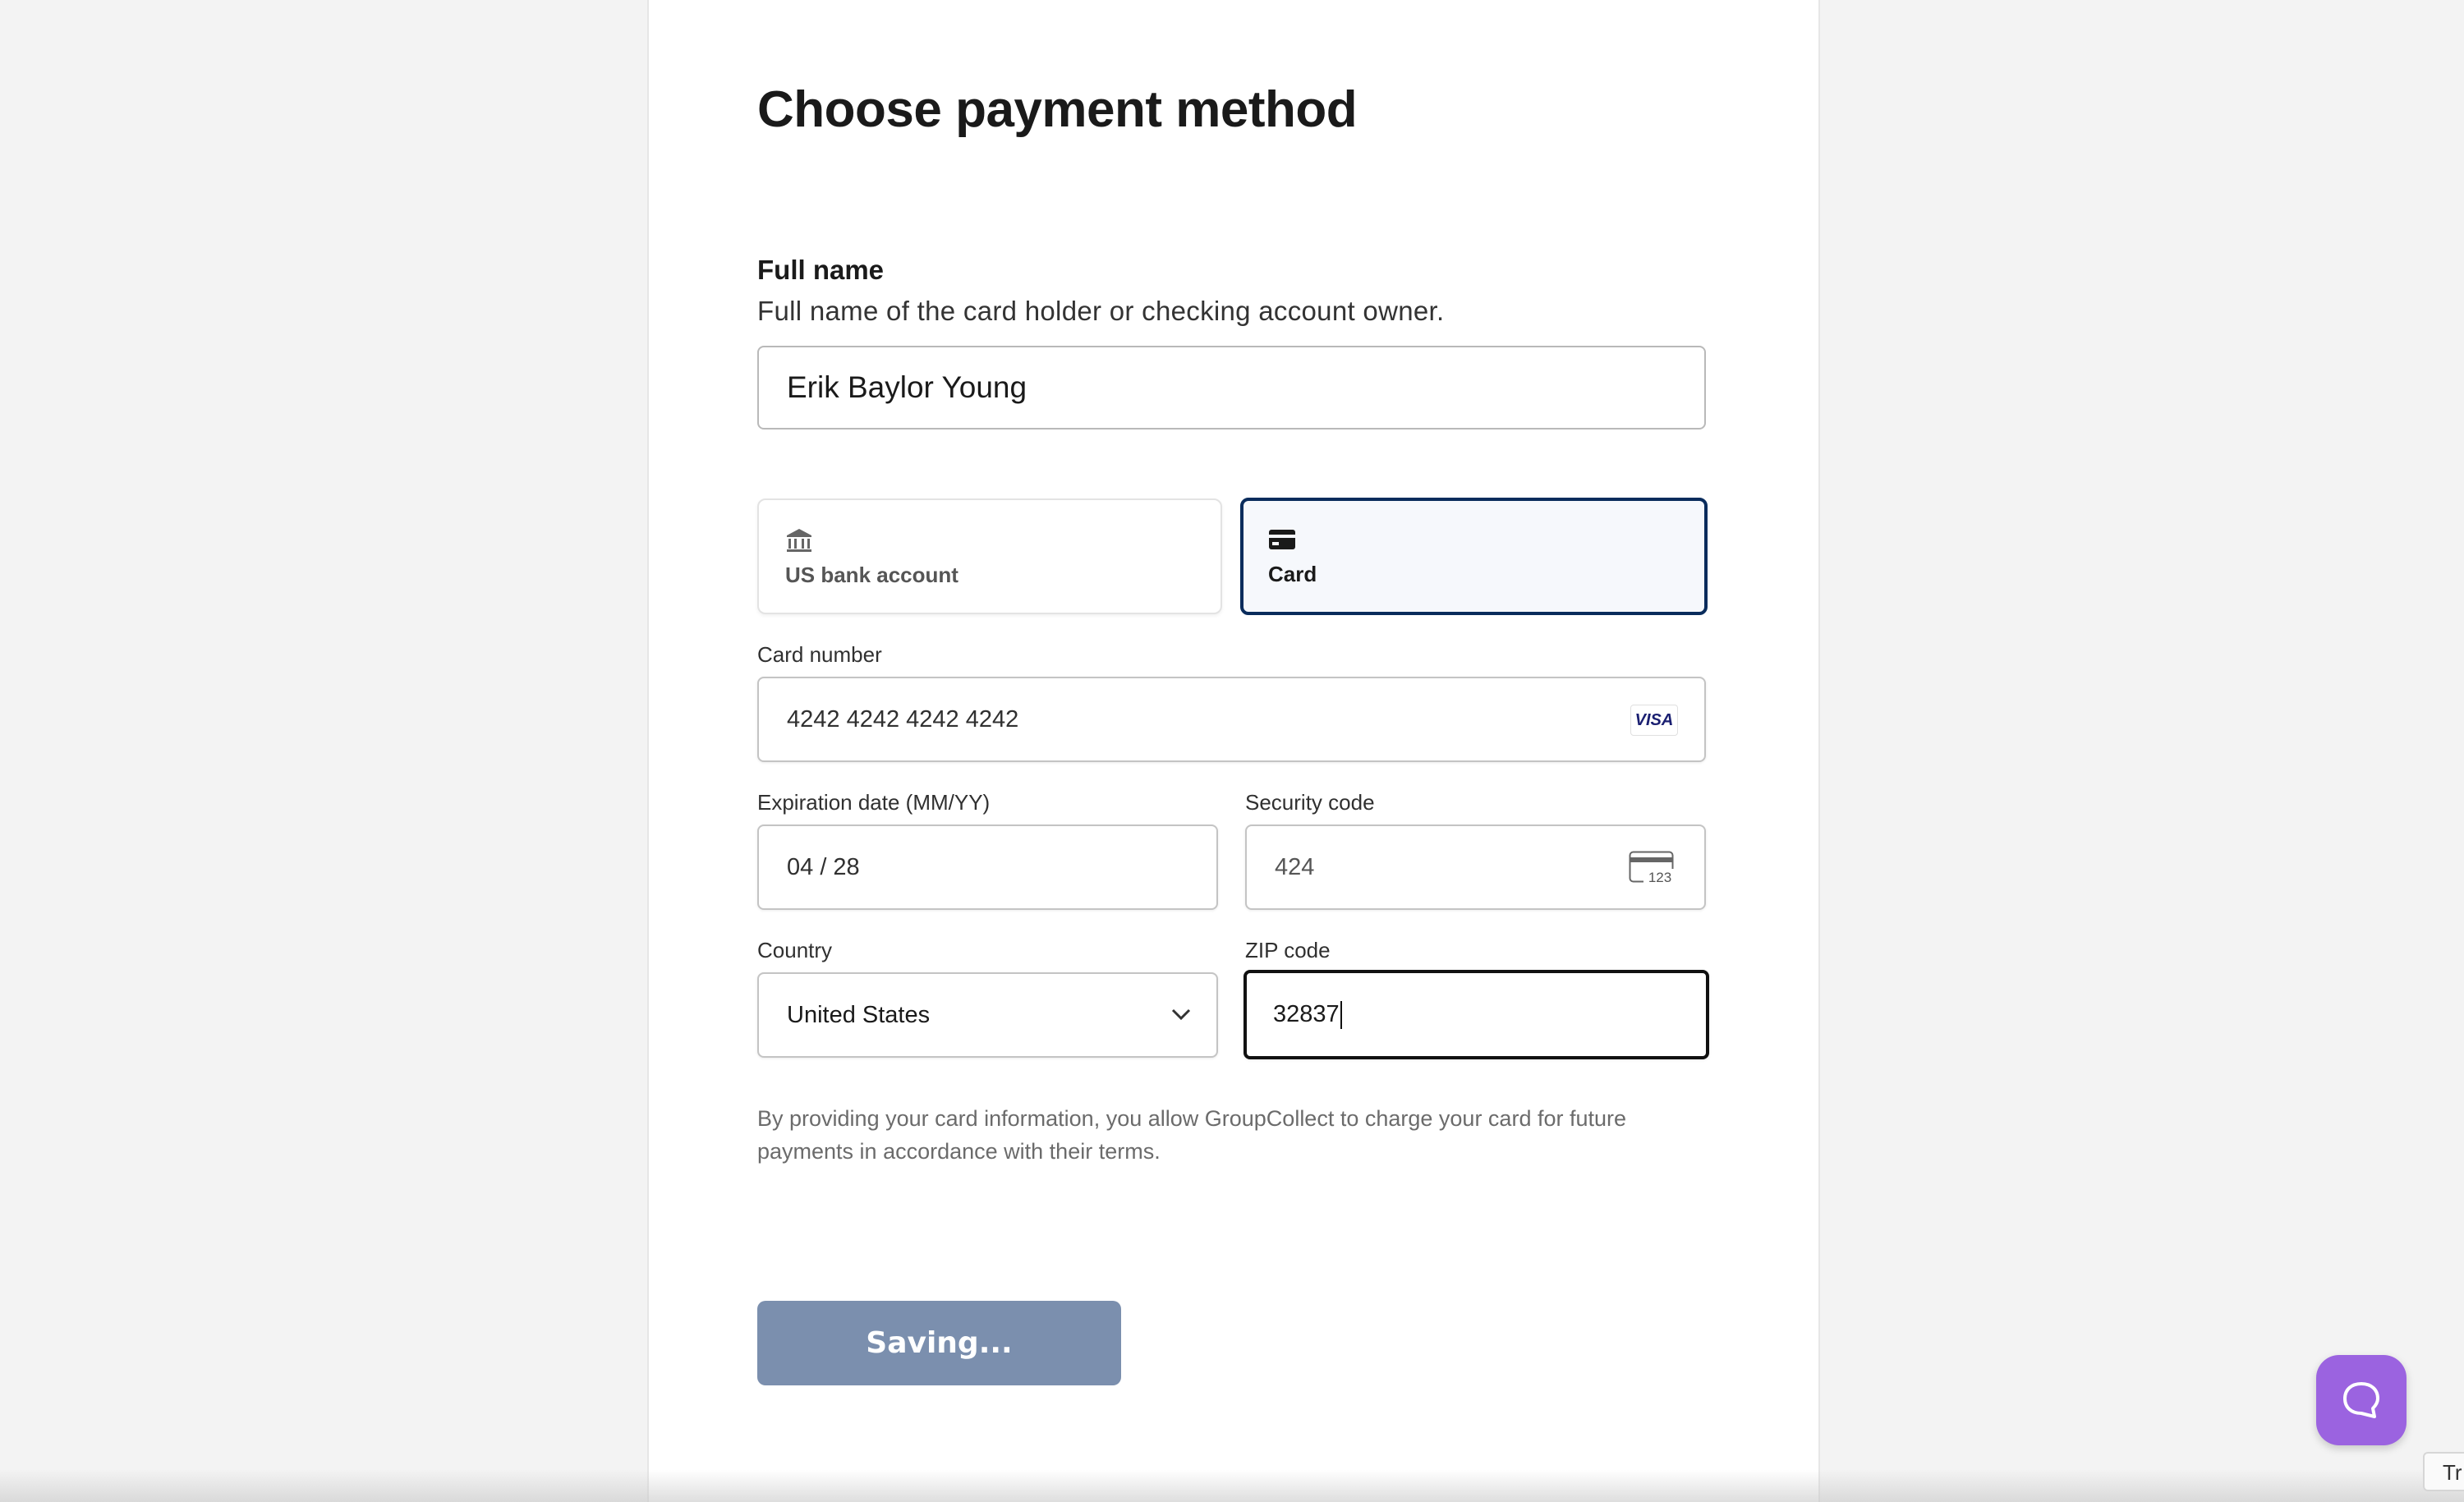 The height and width of the screenshot is (1502, 2464). What do you see at coordinates (1231, 719) in the screenshot?
I see `card-number-input: 4242 4242 4242 4242 VISA` at bounding box center [1231, 719].